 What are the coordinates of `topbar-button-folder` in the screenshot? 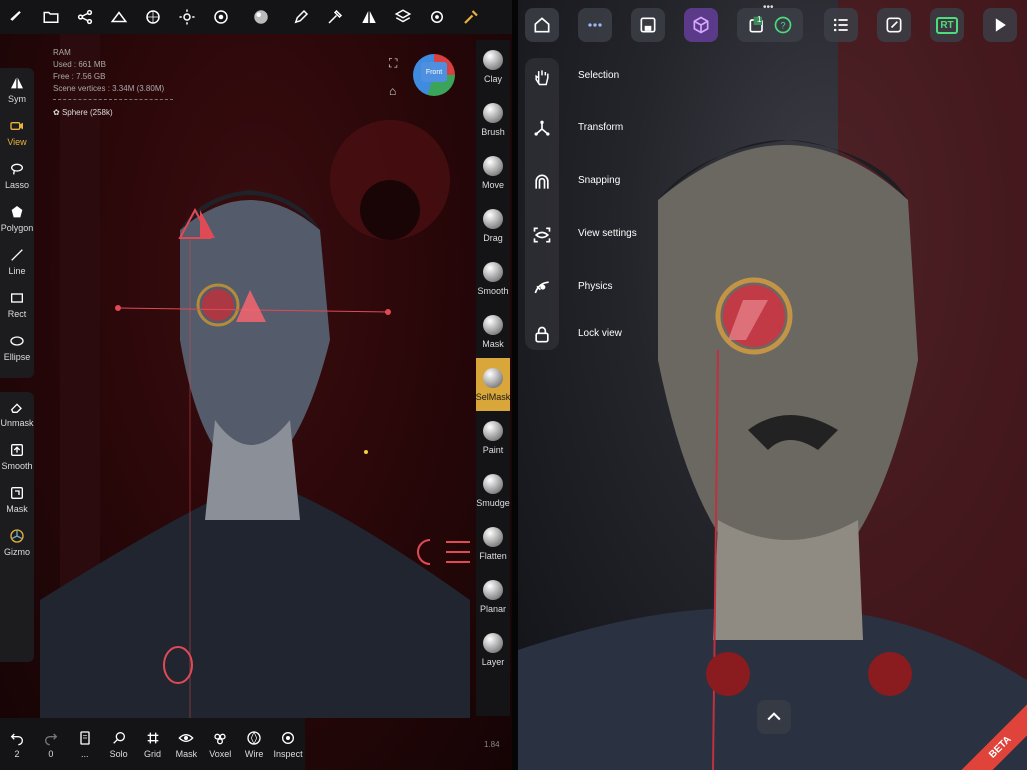 It's located at (51, 17).